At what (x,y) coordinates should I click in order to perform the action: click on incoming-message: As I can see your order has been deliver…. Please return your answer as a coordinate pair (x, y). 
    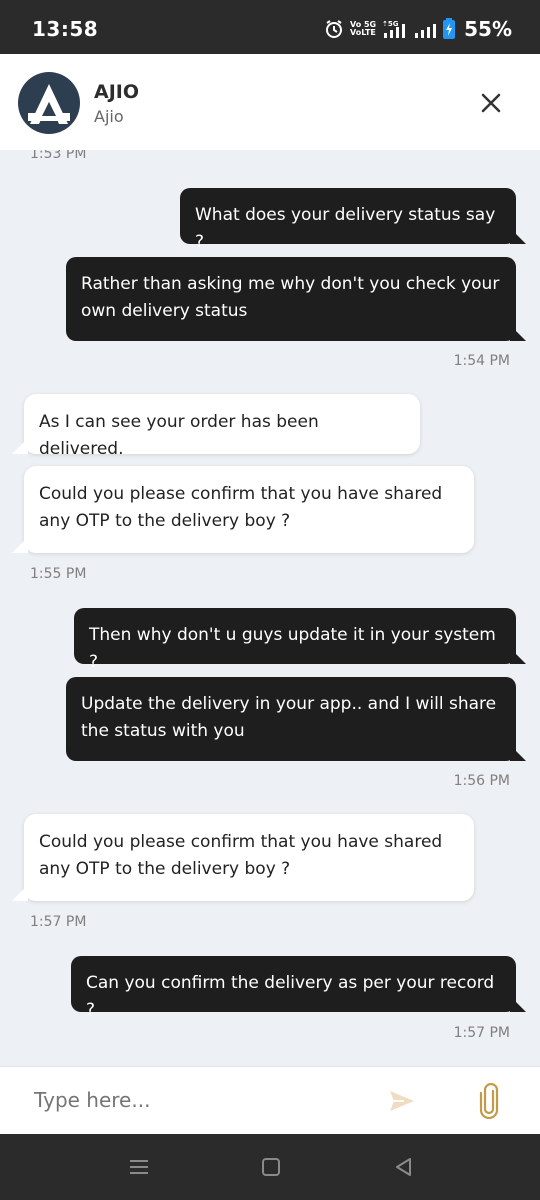
    Looking at the image, I should click on (222, 426).